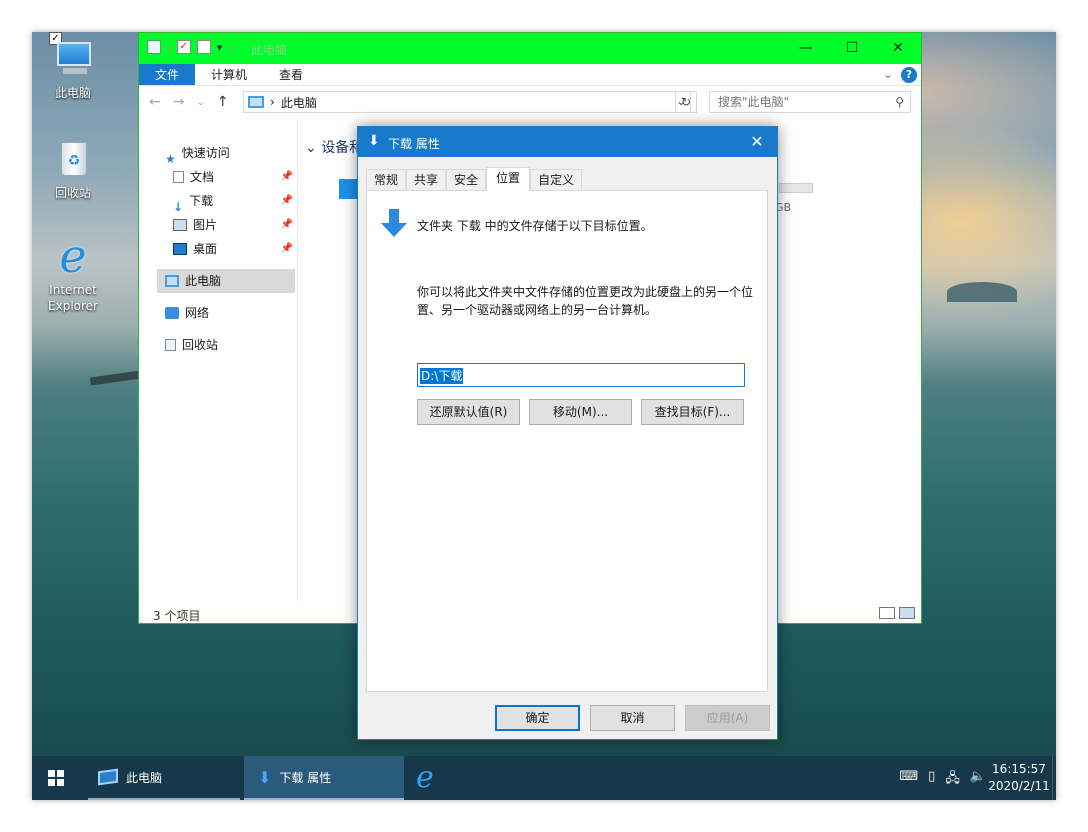  I want to click on tab-view: 查看, so click(291, 74).